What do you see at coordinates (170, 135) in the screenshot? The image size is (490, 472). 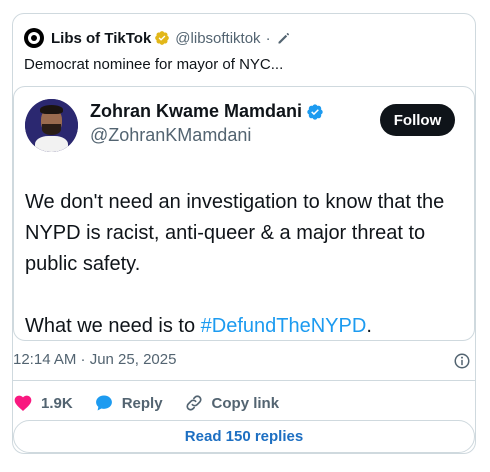 I see `author-handle: @ZohranKMamdani` at bounding box center [170, 135].